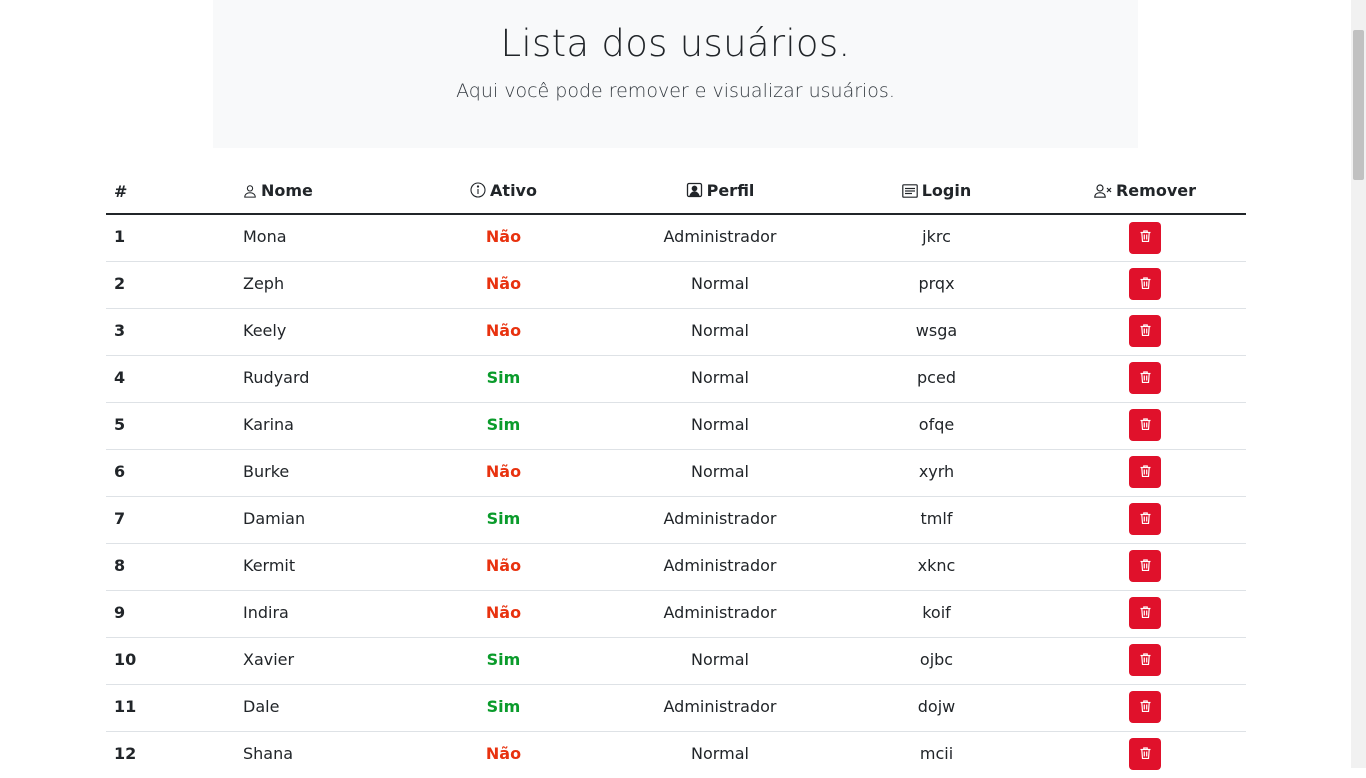 This screenshot has height=778, width=1366. I want to click on scrollbar-thumb, so click(1358, 105).